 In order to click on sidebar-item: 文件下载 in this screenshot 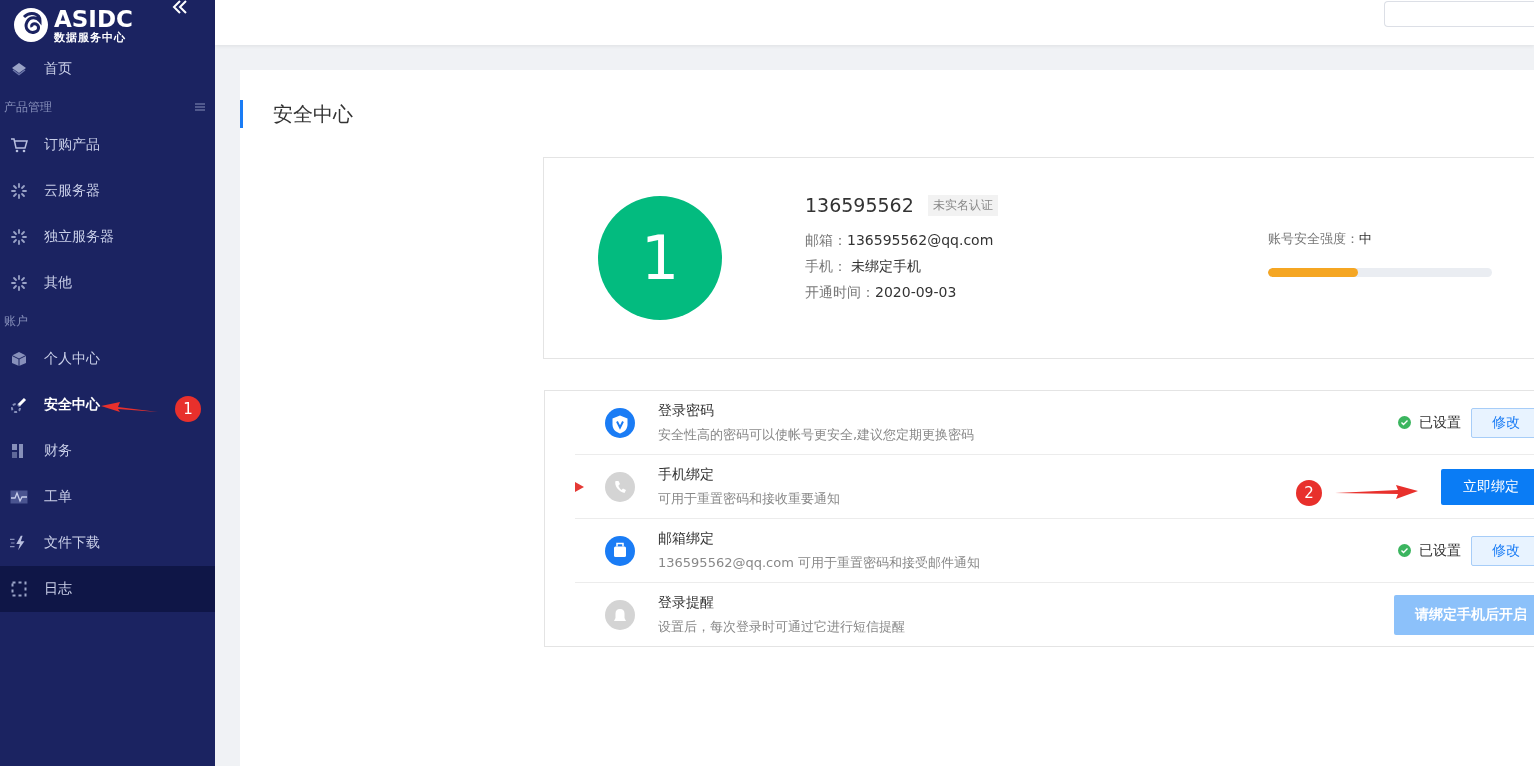, I will do `click(85, 543)`.